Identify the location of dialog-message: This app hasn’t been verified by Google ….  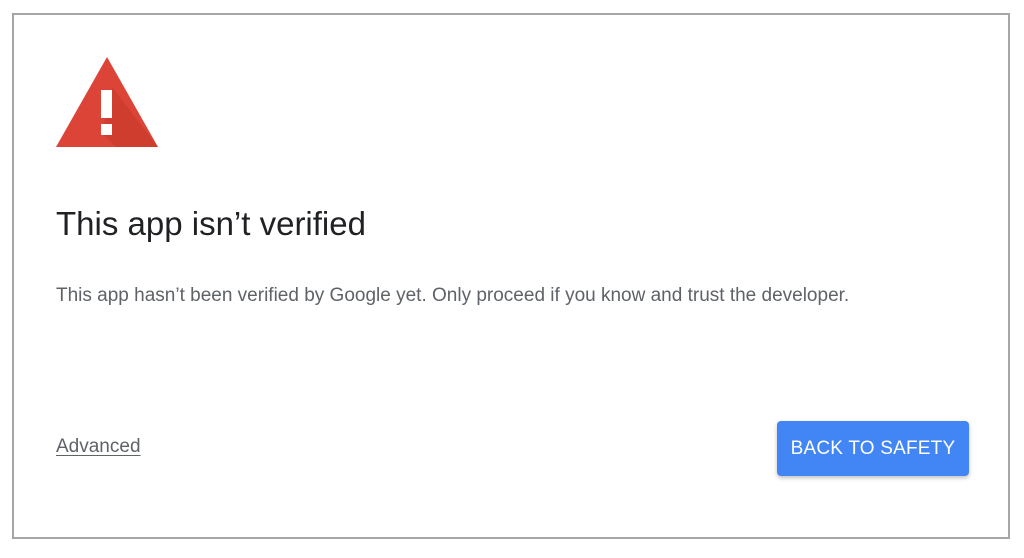
(453, 295).